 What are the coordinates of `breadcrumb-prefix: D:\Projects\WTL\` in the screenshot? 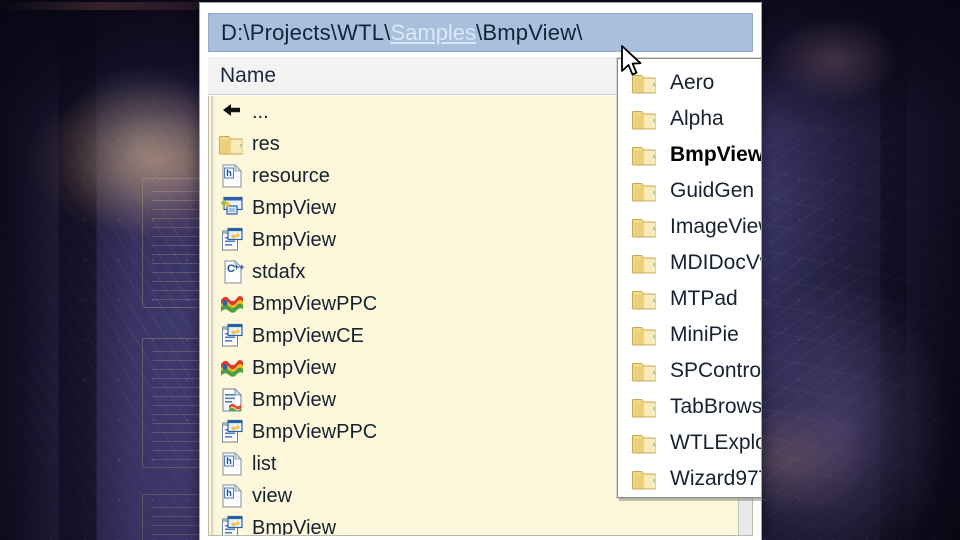 It's located at (306, 32).